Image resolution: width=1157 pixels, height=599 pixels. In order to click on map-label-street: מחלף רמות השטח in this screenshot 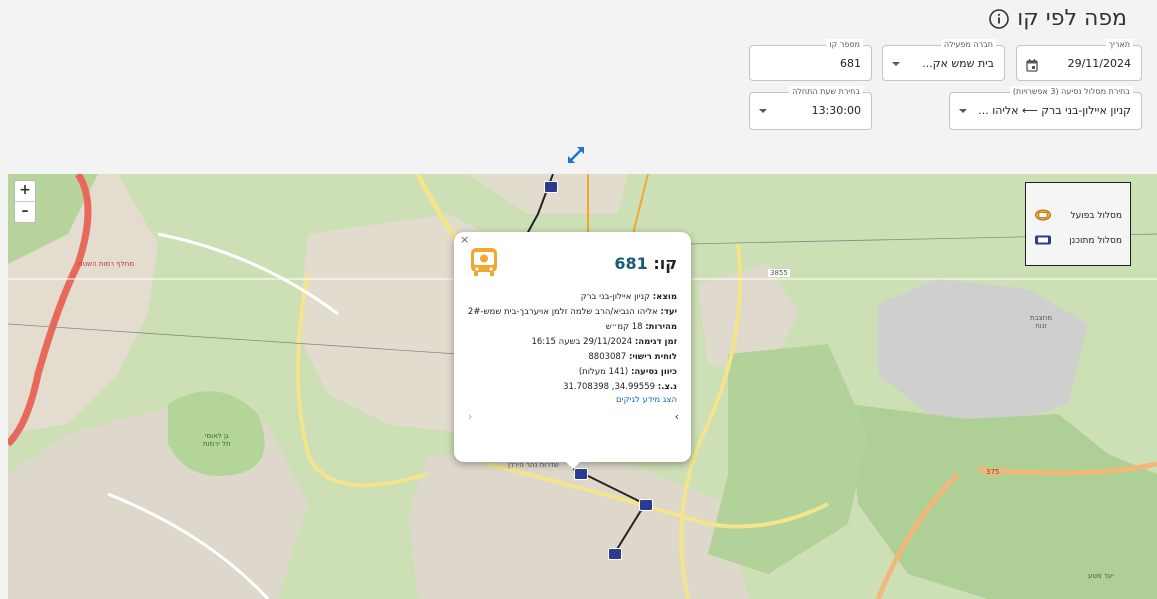, I will do `click(106, 264)`.